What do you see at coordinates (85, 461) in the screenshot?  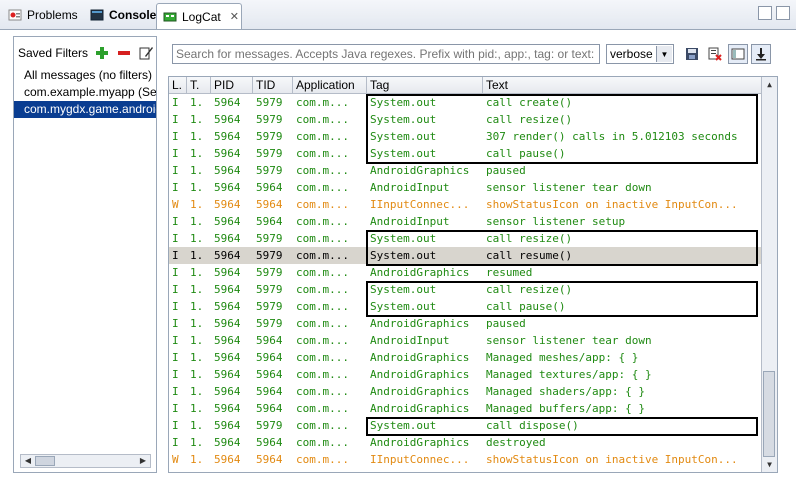 I see `filters-horizontal-scrollbar: ◀ ▶` at bounding box center [85, 461].